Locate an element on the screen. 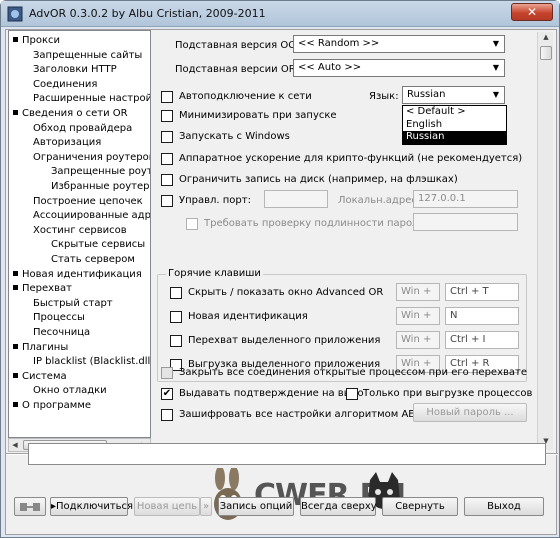 This screenshot has height=538, width=560. new-chain-button: Новая цепь is located at coordinates (167, 506).